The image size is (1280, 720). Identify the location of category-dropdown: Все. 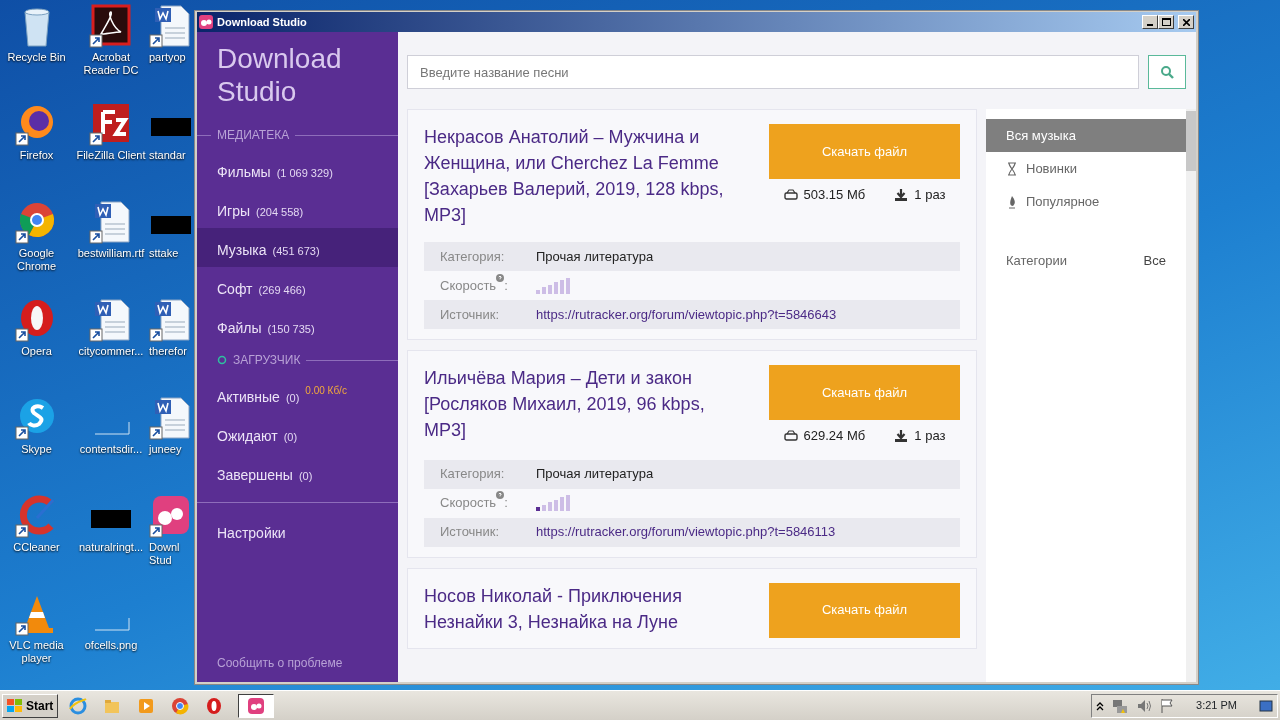
(1154, 261).